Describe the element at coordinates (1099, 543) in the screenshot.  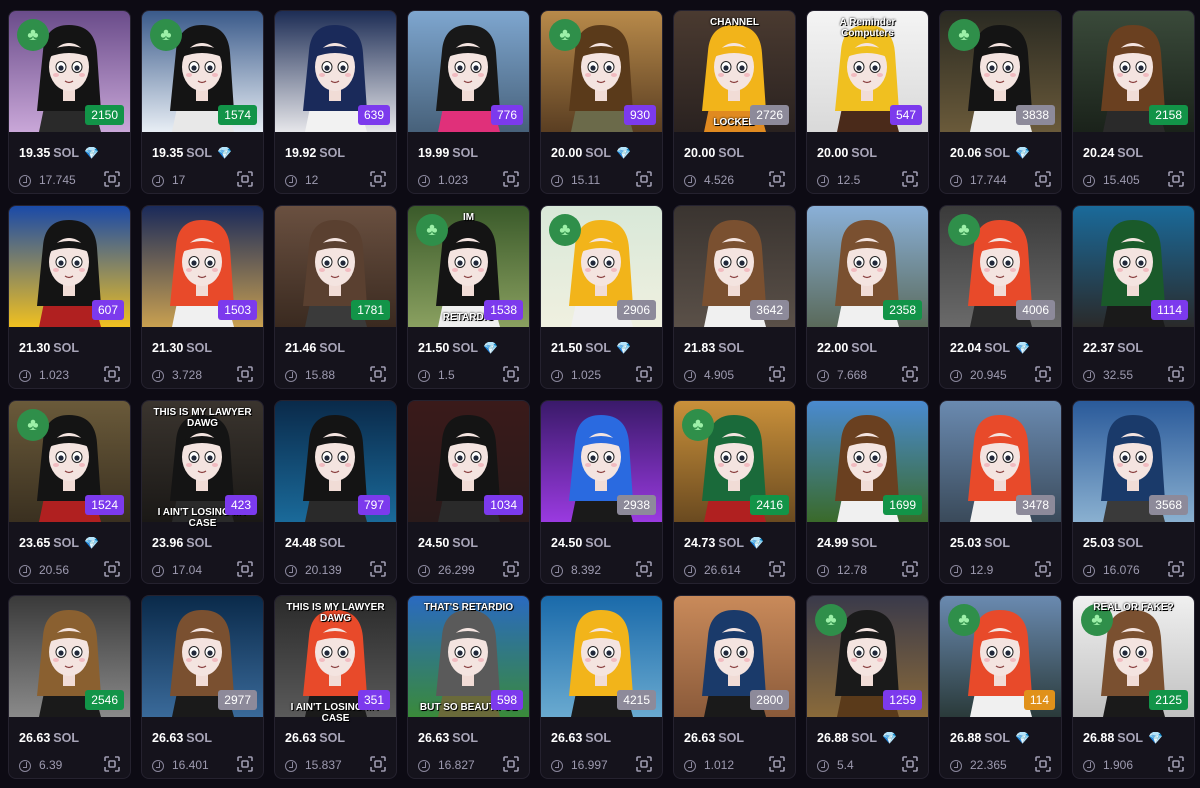
I see `price-value: 25.03` at that location.